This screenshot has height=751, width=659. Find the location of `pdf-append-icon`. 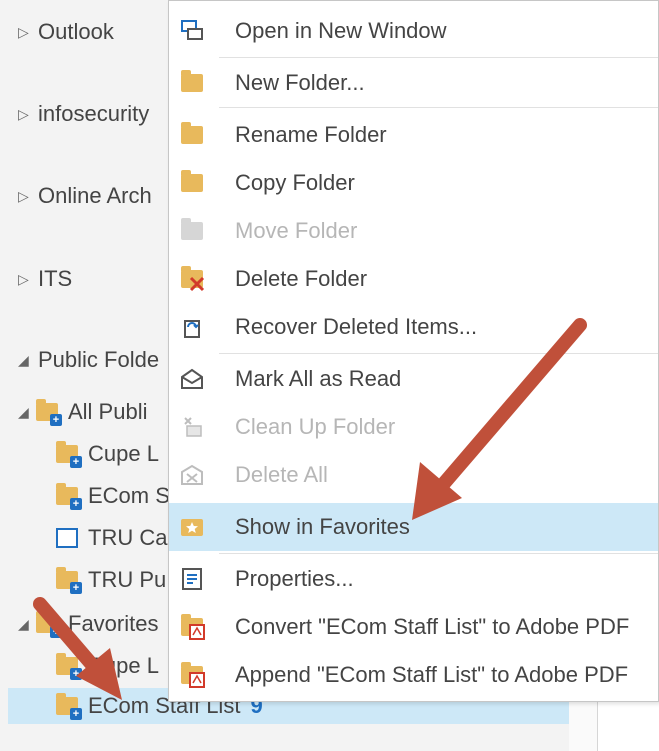

pdf-append-icon is located at coordinates (192, 675).